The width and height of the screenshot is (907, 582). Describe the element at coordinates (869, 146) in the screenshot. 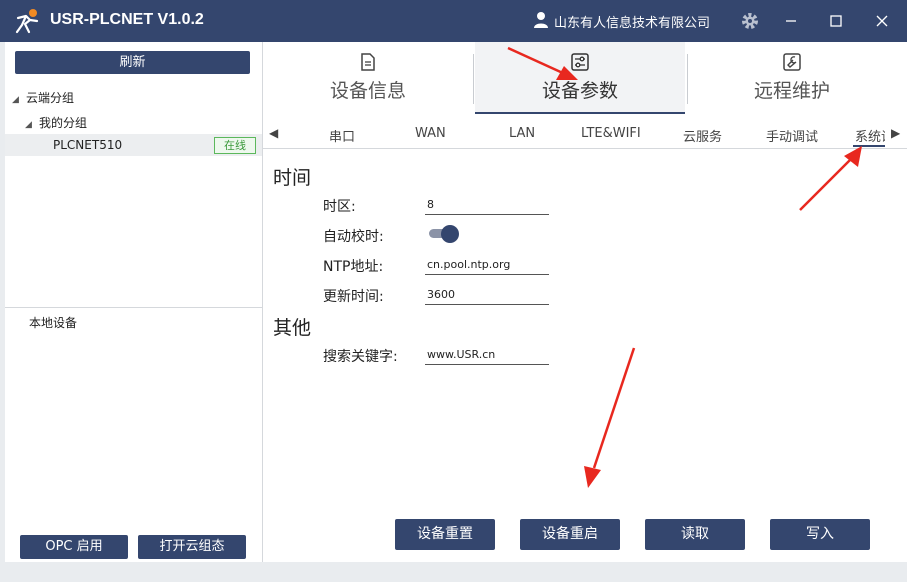

I see `active-tab-indicator` at that location.